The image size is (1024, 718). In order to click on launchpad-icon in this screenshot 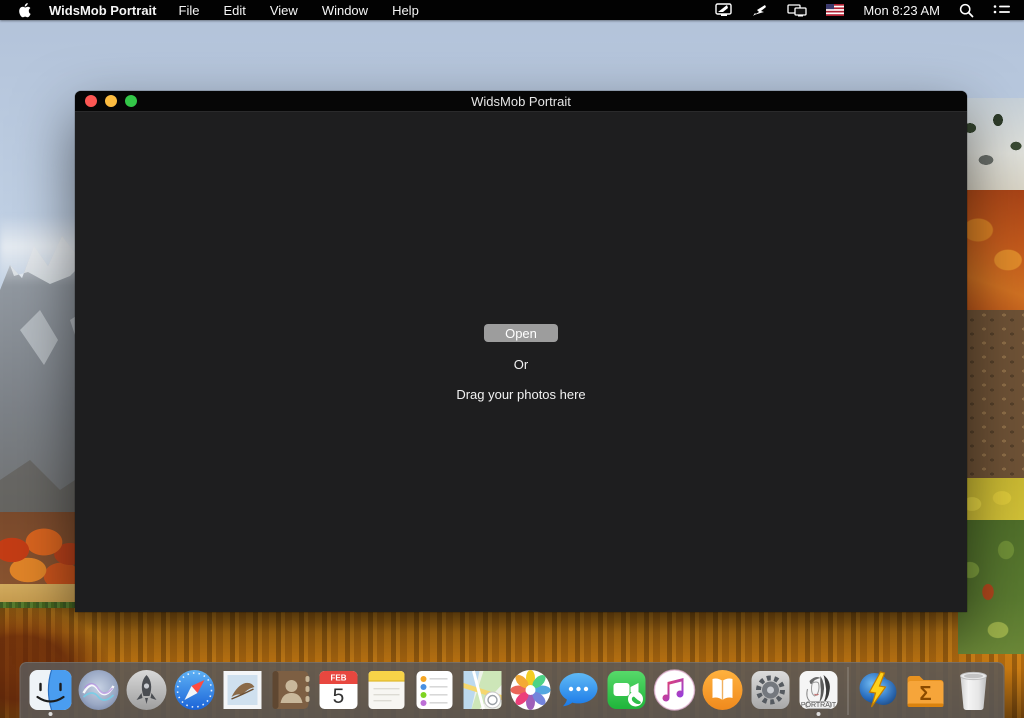, I will do `click(146, 690)`.